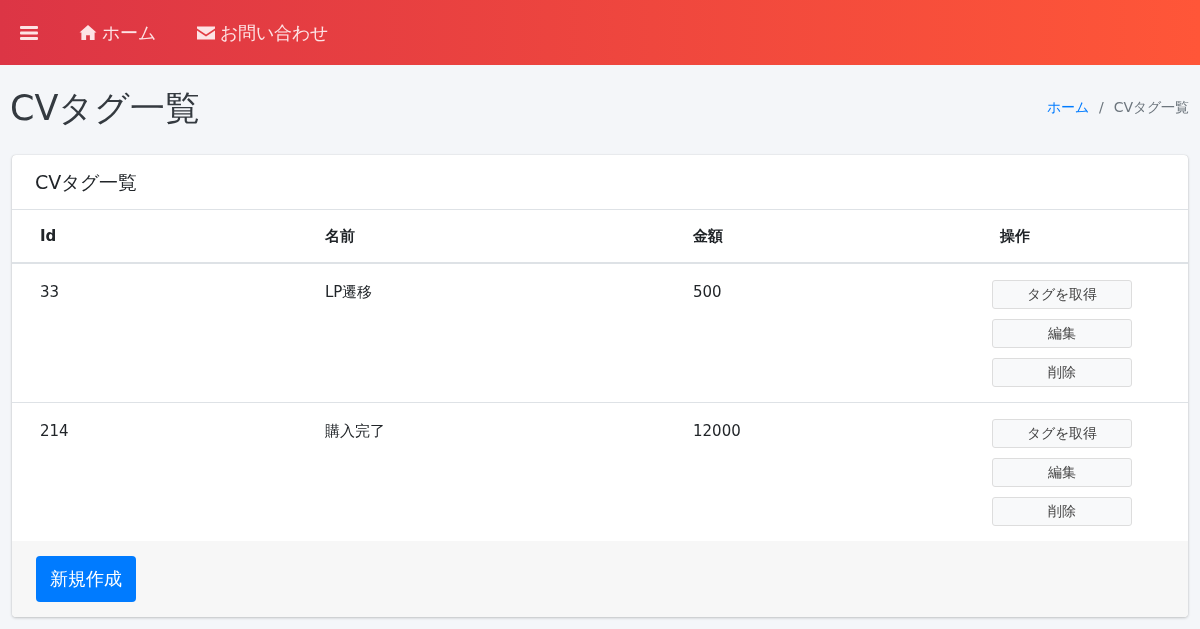 This screenshot has width=1200, height=629. What do you see at coordinates (828, 236) in the screenshot?
I see `column-header: 金額` at bounding box center [828, 236].